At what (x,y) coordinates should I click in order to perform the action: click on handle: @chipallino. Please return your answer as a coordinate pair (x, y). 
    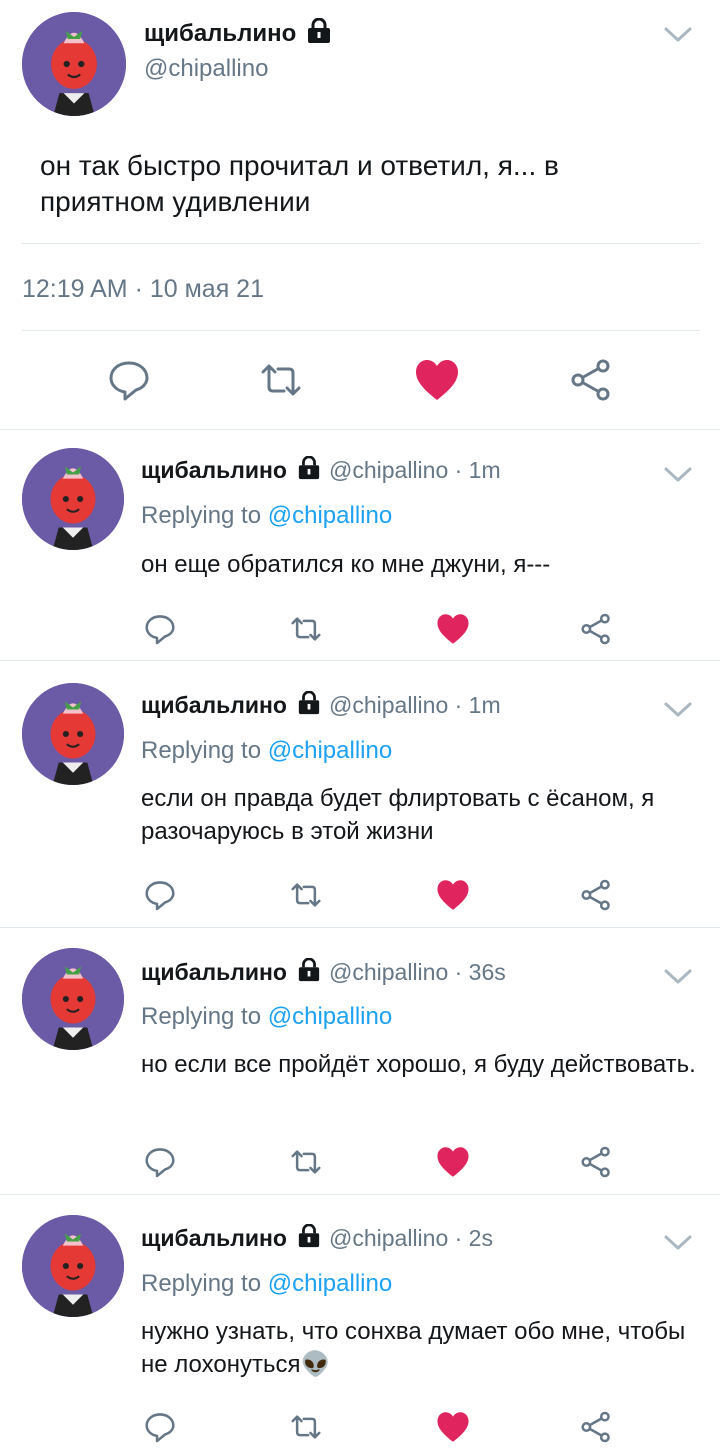
    Looking at the image, I should click on (206, 69).